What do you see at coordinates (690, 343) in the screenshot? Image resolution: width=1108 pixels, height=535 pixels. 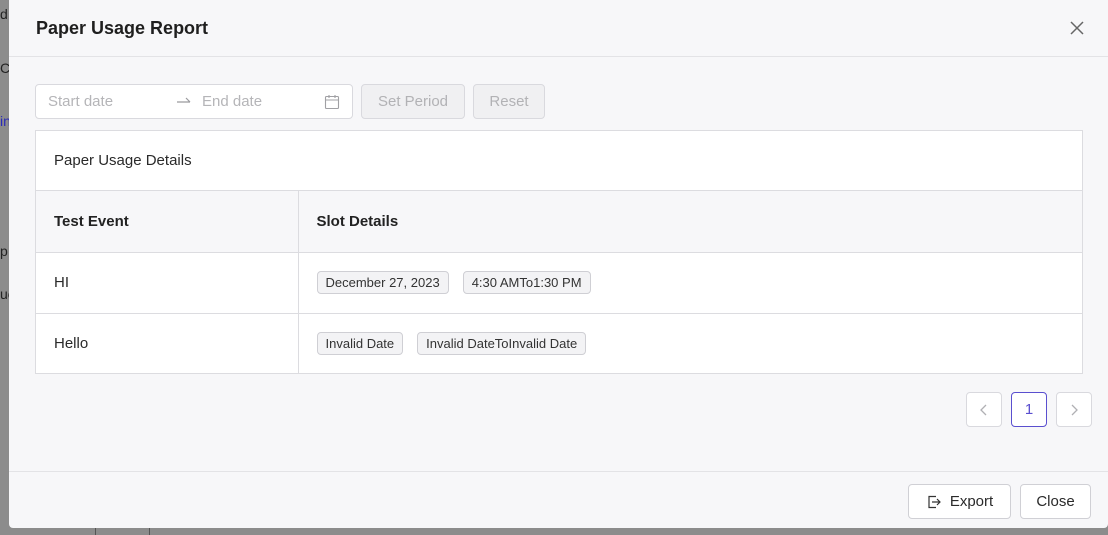 I see `slot-details-cell: Invalid Date Invalid DateToInvalid Date` at bounding box center [690, 343].